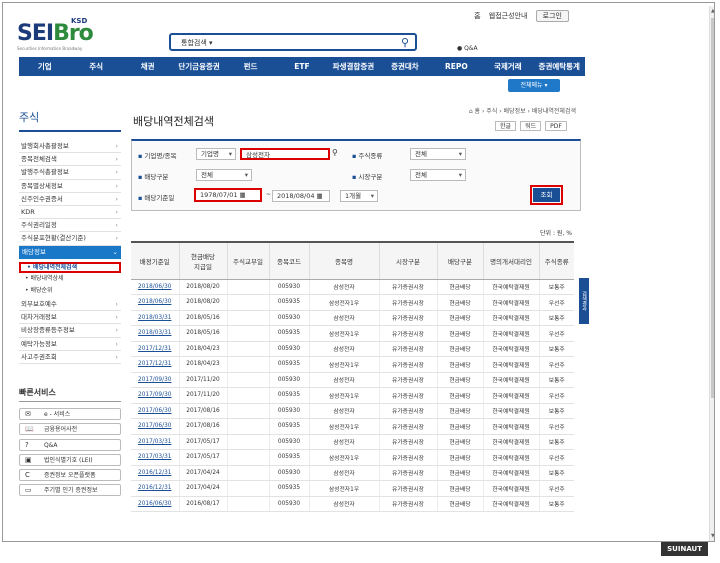  Describe the element at coordinates (70, 344) in the screenshot. I see `sidebar-item: 예탁가능정보` at that location.